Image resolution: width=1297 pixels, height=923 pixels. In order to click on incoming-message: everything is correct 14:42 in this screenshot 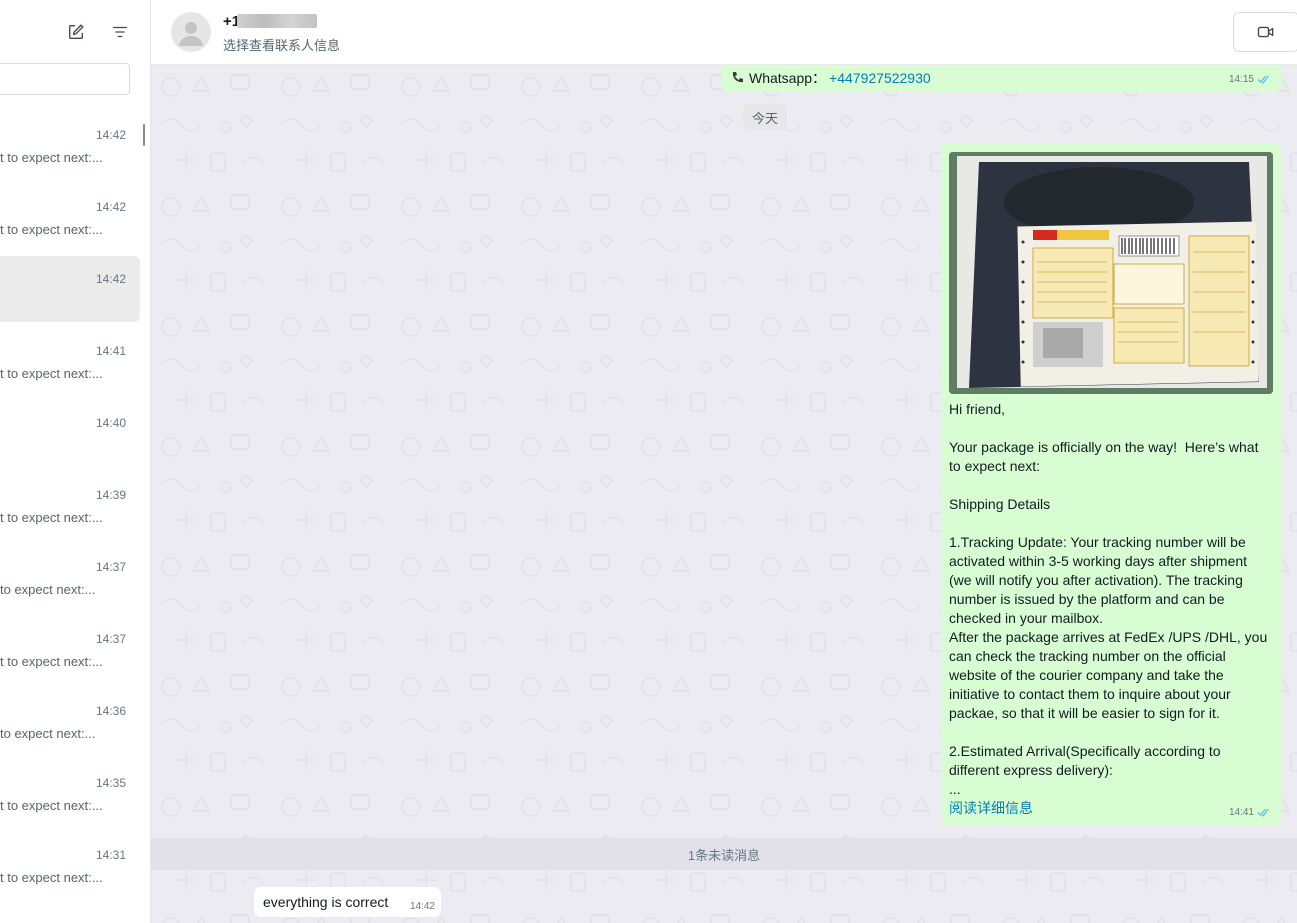, I will do `click(347, 902)`.